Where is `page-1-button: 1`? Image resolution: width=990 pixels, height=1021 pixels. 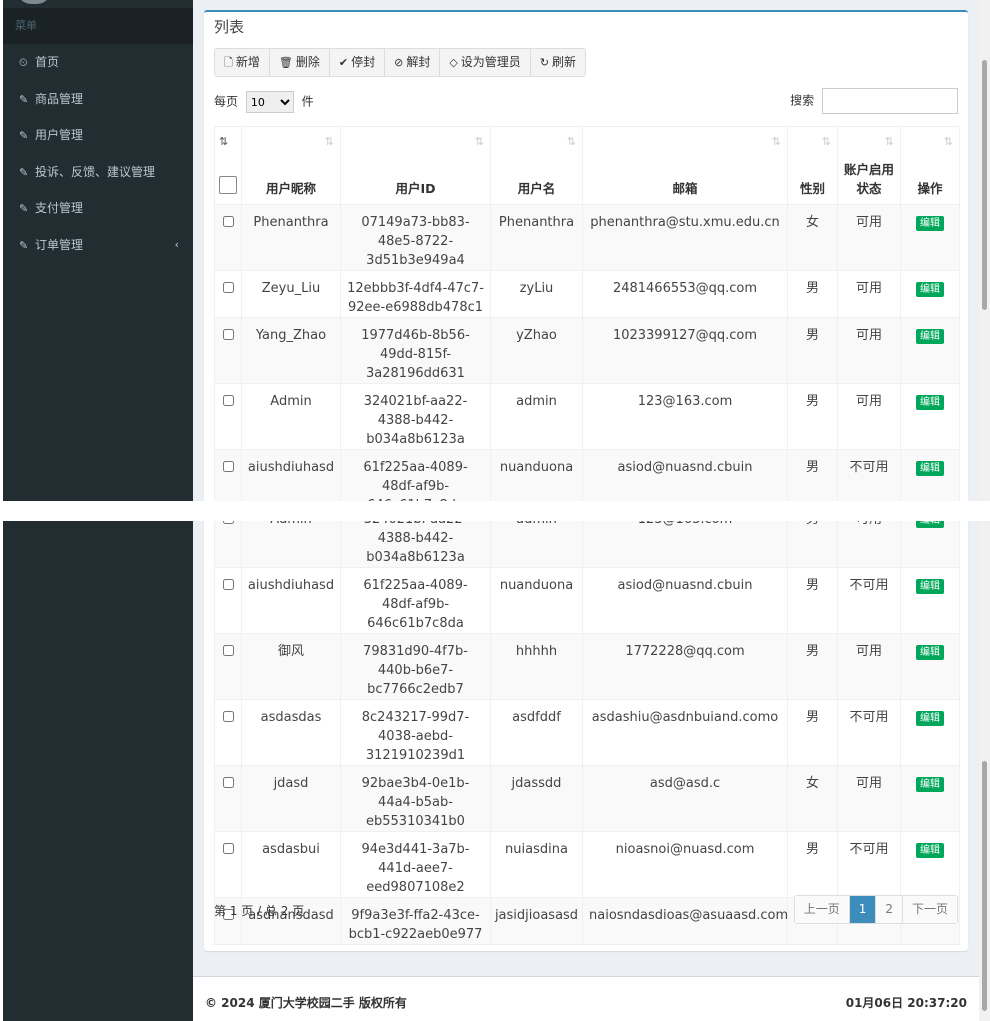
page-1-button: 1 is located at coordinates (863, 909).